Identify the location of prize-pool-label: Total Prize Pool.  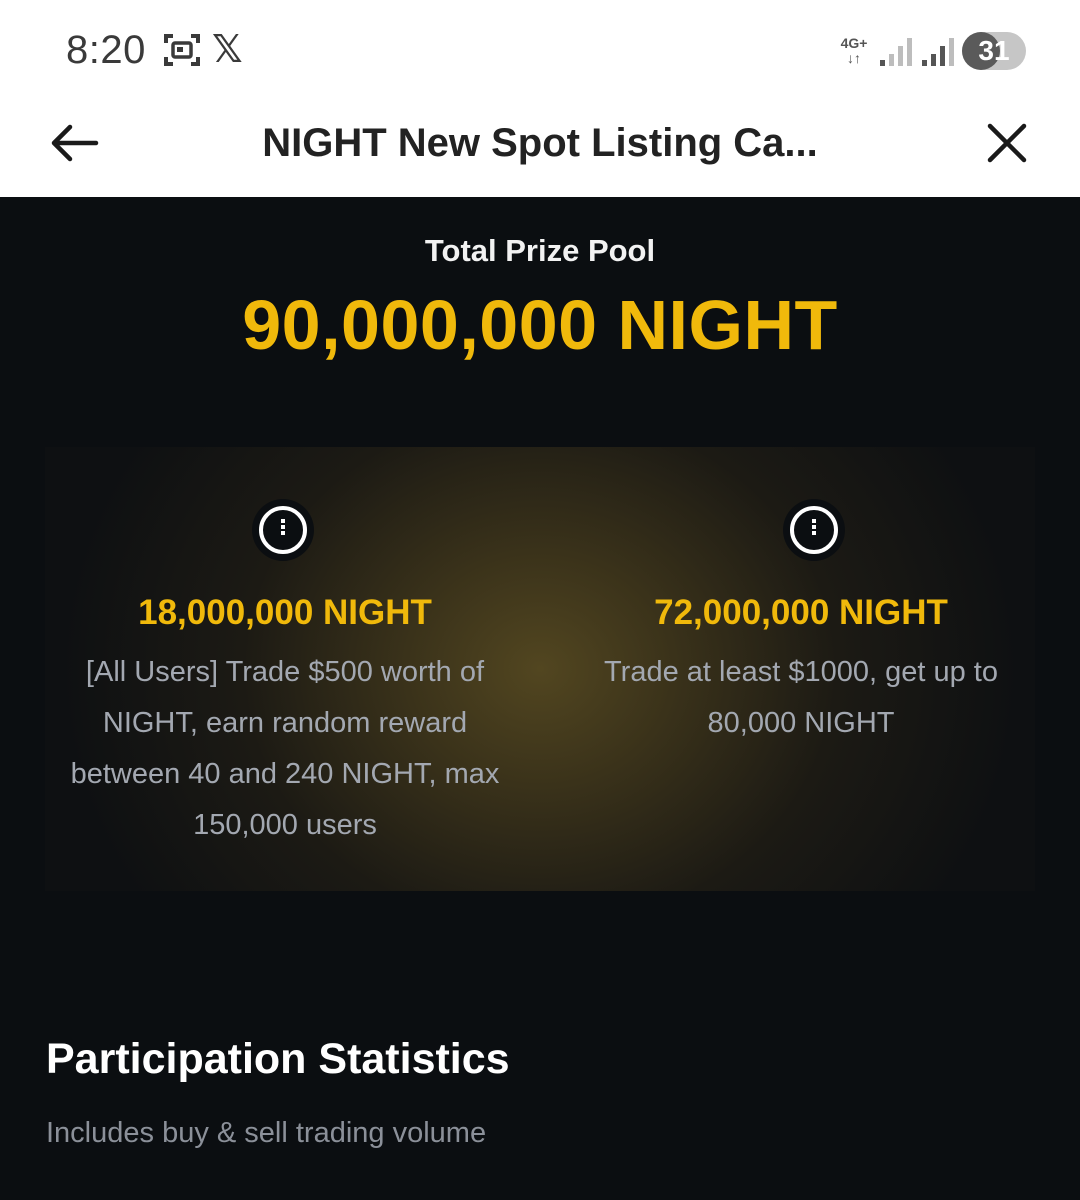
(540, 250).